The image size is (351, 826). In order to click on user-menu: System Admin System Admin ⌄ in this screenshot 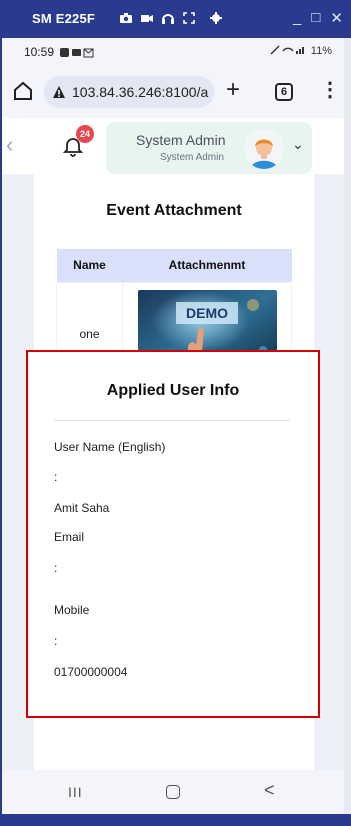, I will do `click(209, 148)`.